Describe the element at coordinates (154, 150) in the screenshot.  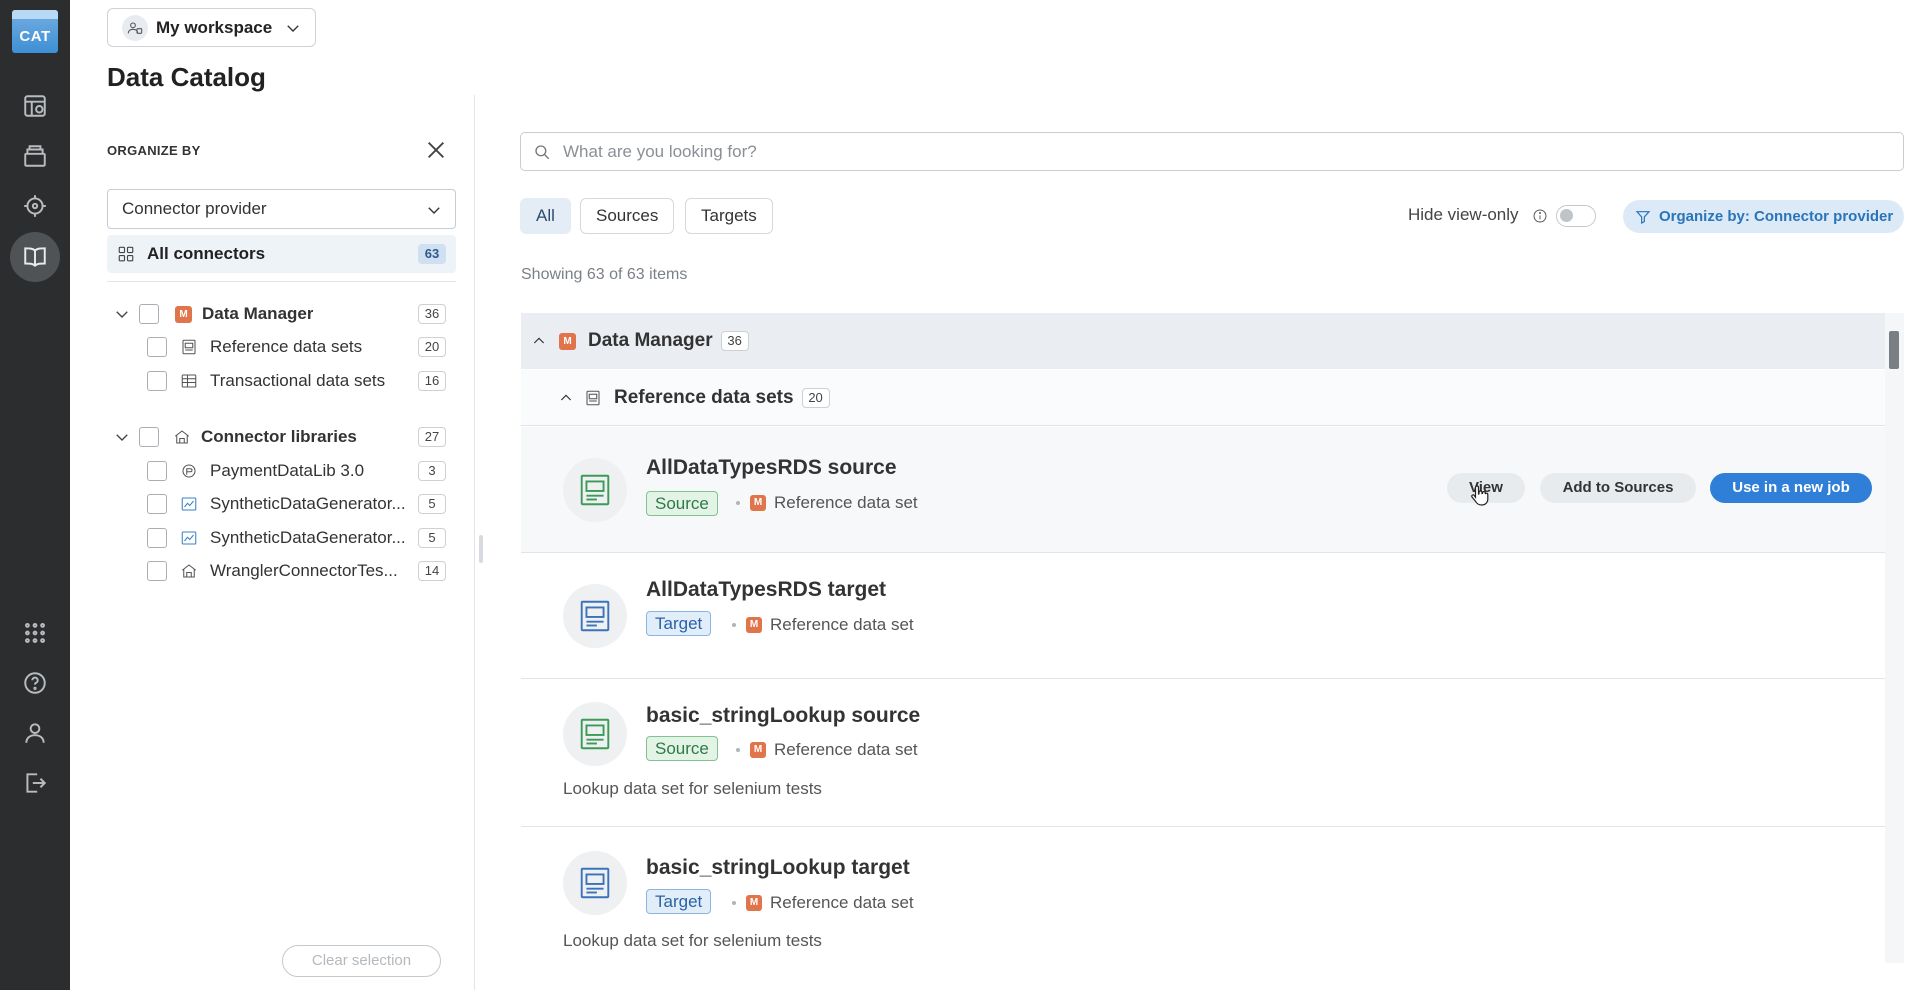
I see `organize-by-label: ORGANIZE BY` at that location.